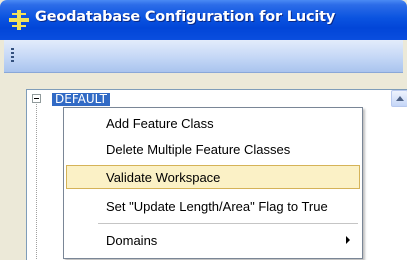 The width and height of the screenshot is (407, 260). What do you see at coordinates (198, 149) in the screenshot?
I see `menu-item-label: Delete Multiple Feature Classes` at bounding box center [198, 149].